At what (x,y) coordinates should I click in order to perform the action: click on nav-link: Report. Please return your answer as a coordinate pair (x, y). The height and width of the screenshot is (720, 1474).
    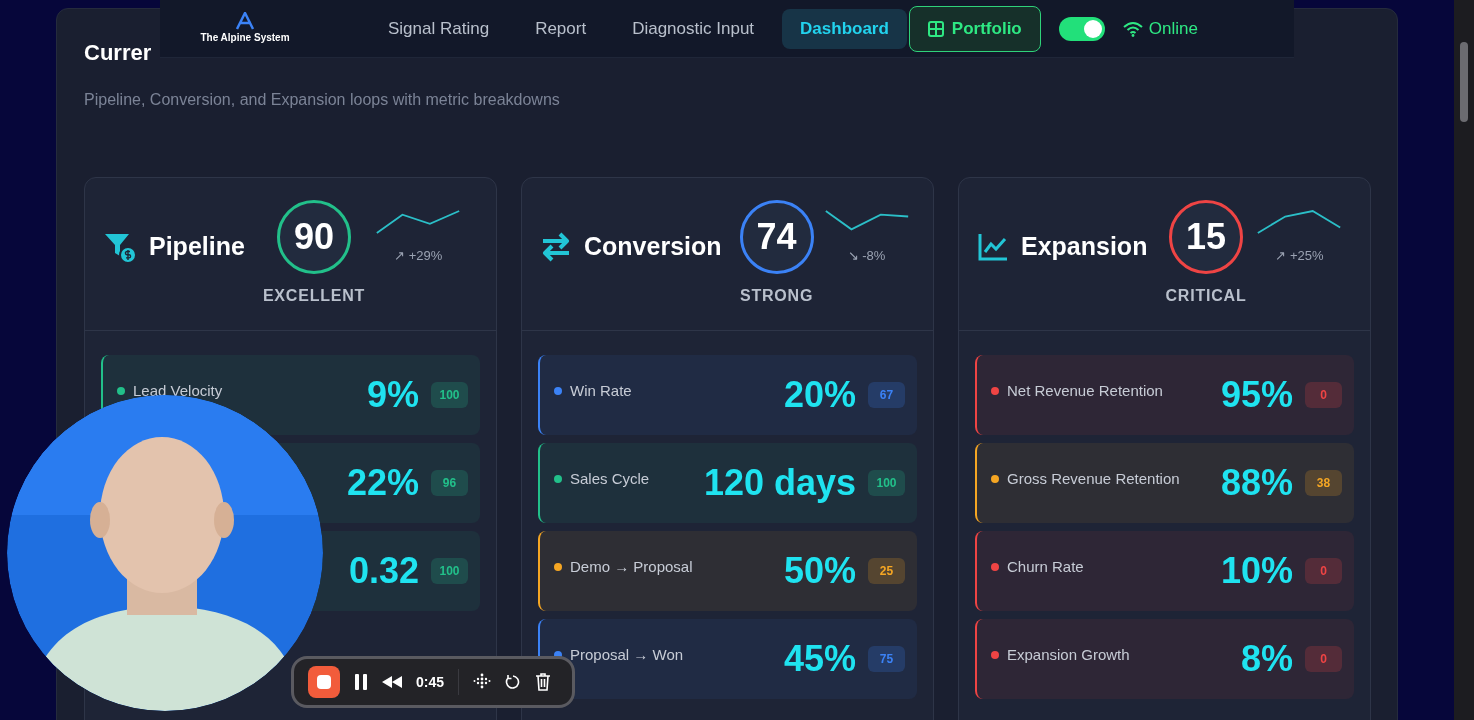
    Looking at the image, I should click on (561, 28).